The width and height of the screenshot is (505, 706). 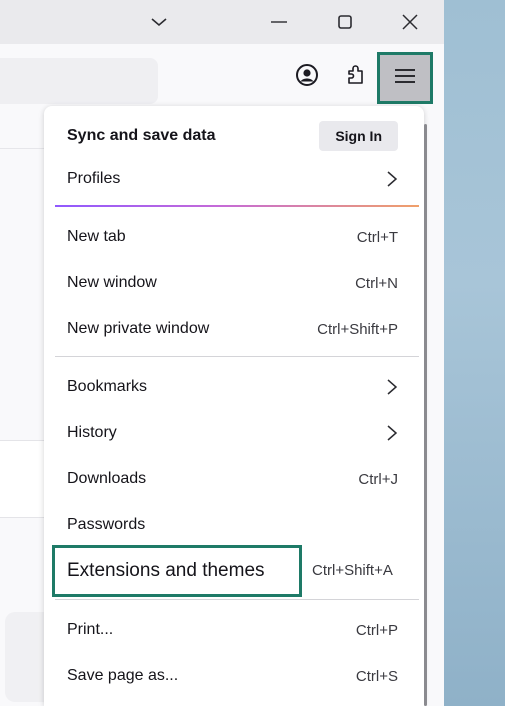 I want to click on title-bar, so click(x=222, y=22).